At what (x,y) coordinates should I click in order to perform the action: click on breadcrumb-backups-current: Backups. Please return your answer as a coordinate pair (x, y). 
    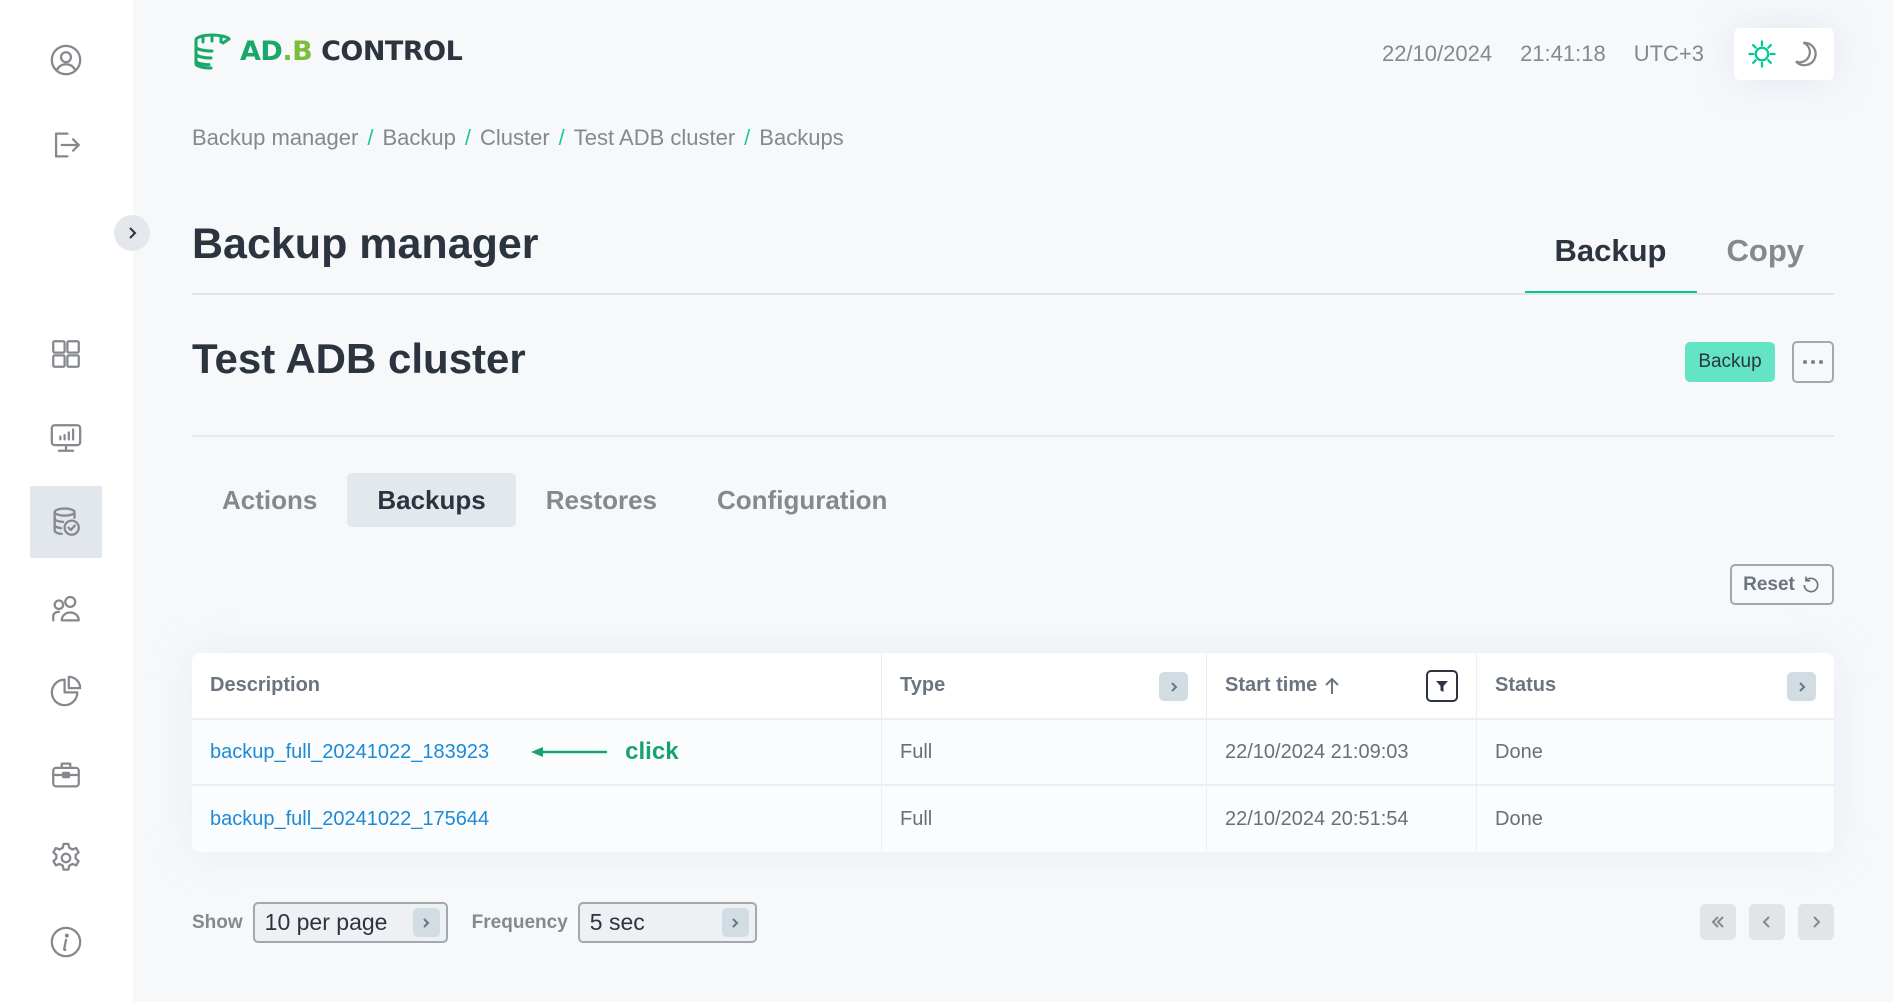
    Looking at the image, I should click on (801, 137).